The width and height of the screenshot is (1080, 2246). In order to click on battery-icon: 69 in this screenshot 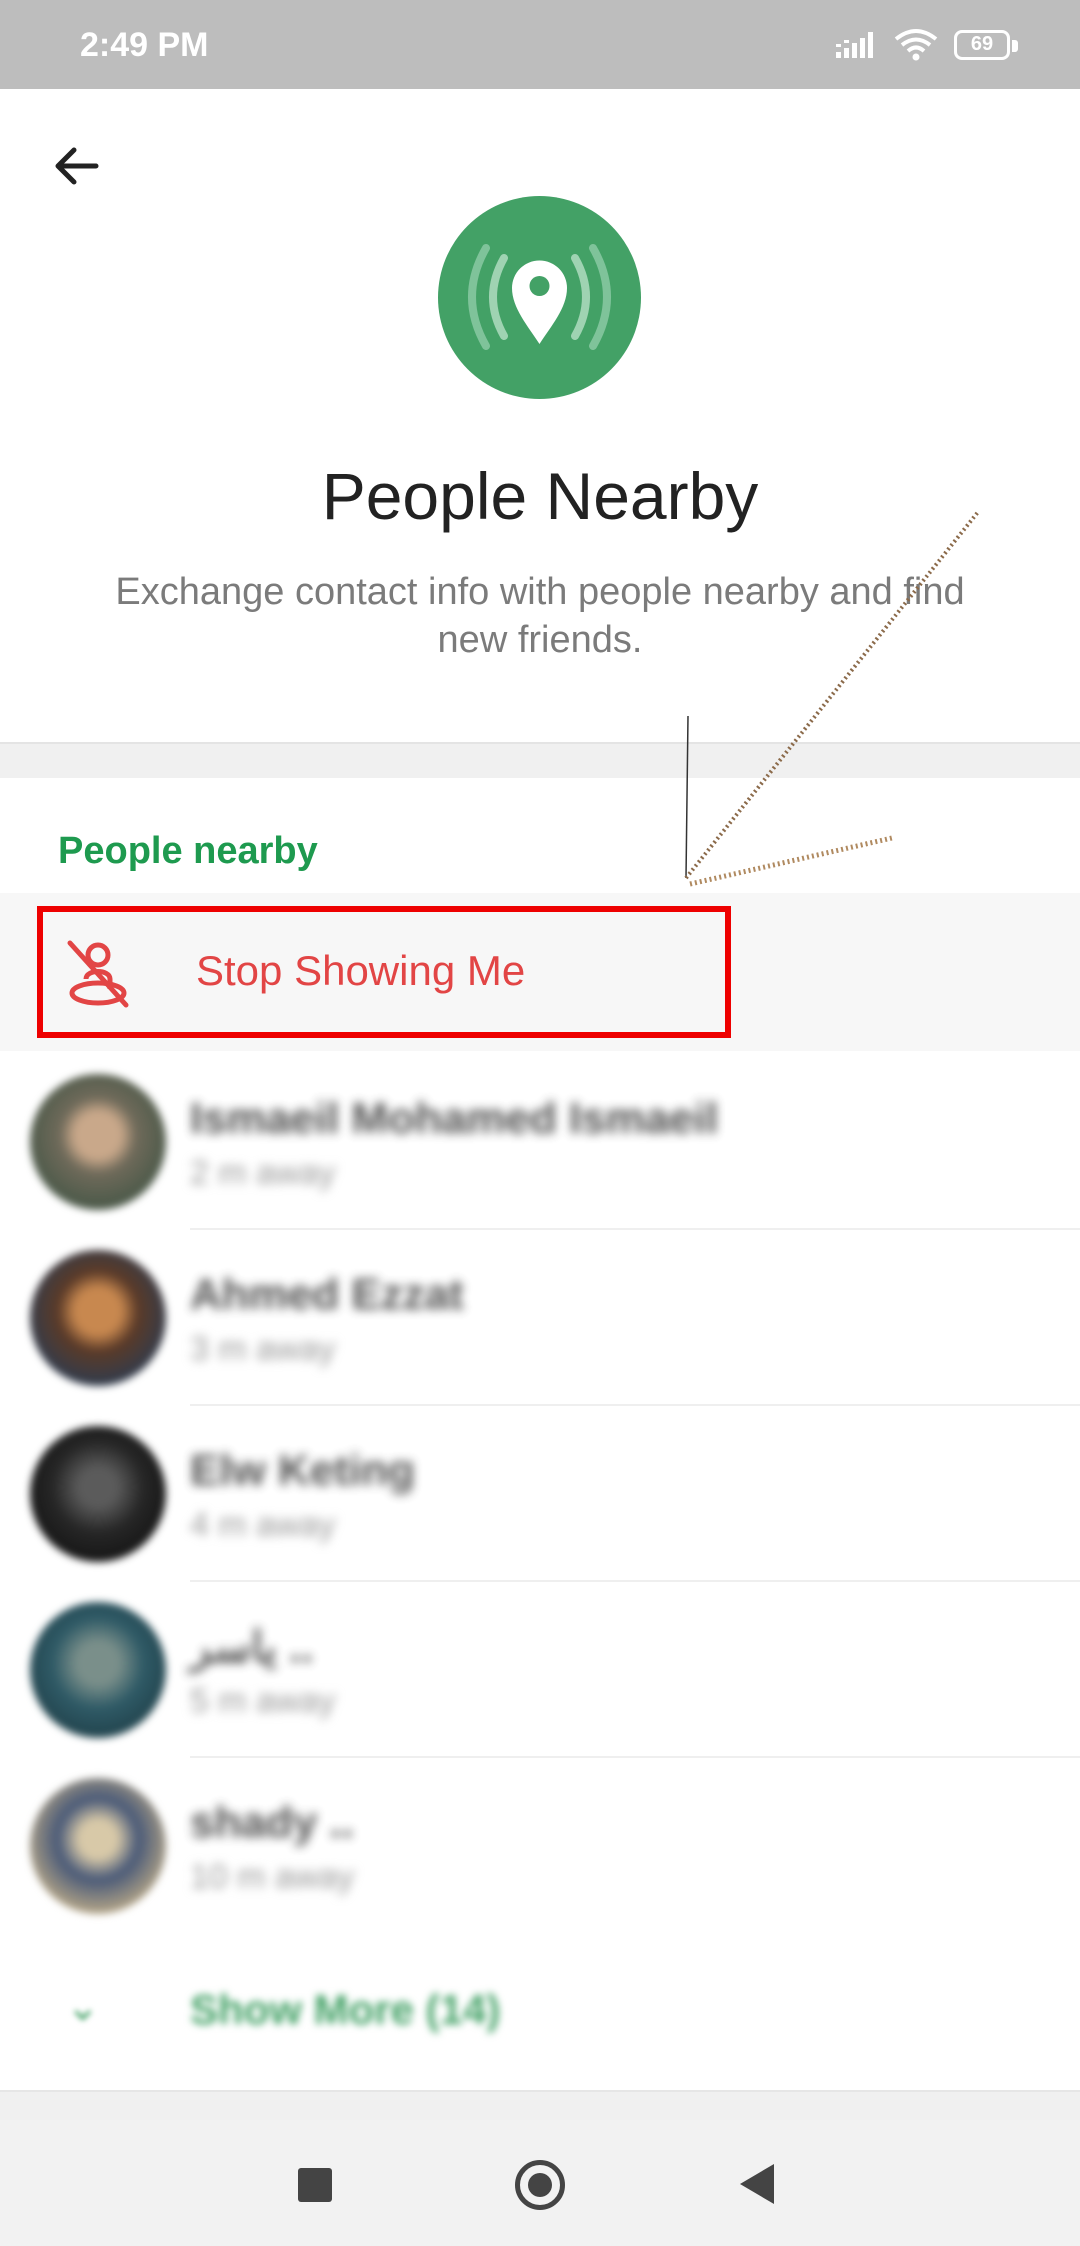, I will do `click(986, 46)`.